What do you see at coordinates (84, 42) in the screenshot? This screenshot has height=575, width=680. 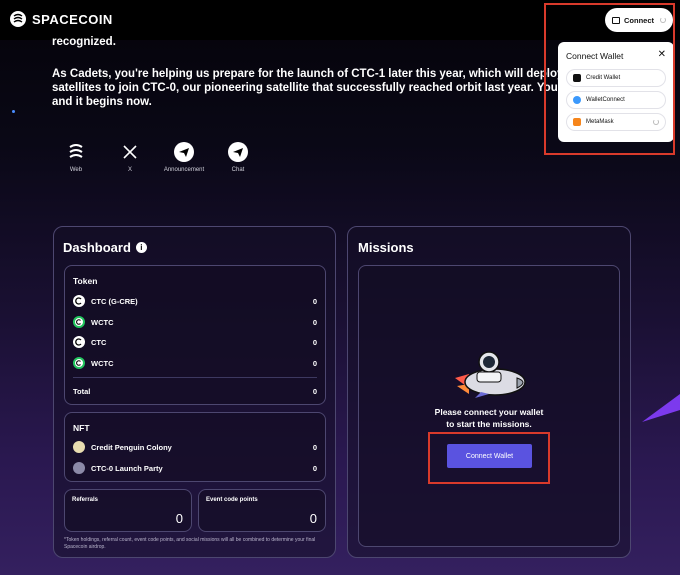 I see `intro-line-1: recognized.` at bounding box center [84, 42].